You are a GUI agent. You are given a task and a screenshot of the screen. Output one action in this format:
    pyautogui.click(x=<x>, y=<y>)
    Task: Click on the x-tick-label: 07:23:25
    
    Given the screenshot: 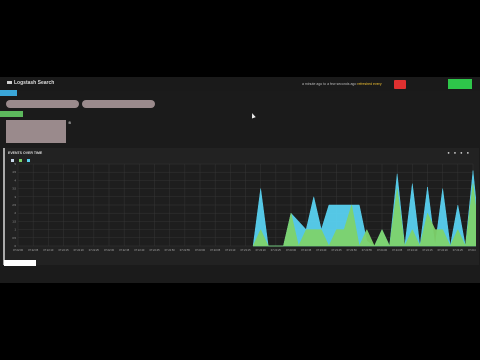 What is the action you would take?
    pyautogui.click(x=276, y=250)
    